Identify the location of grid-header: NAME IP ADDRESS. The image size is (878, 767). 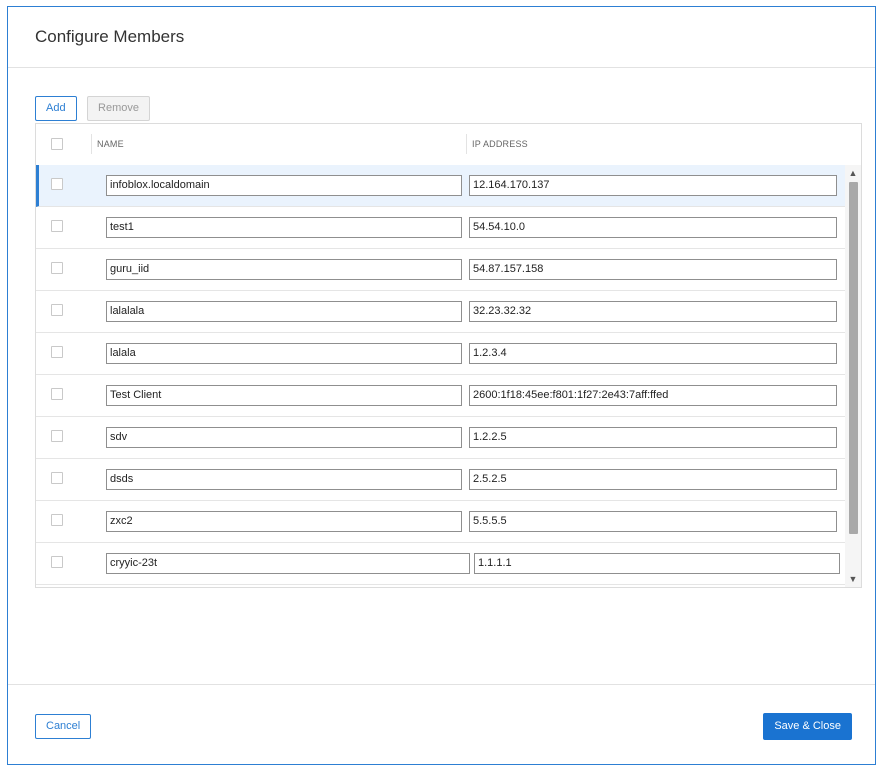
(448, 145).